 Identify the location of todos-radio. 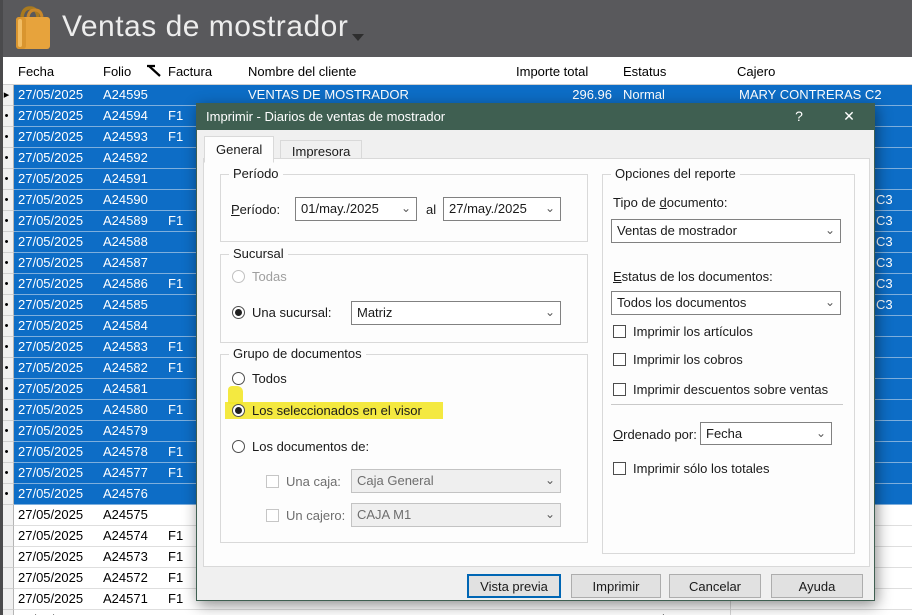
(238, 378).